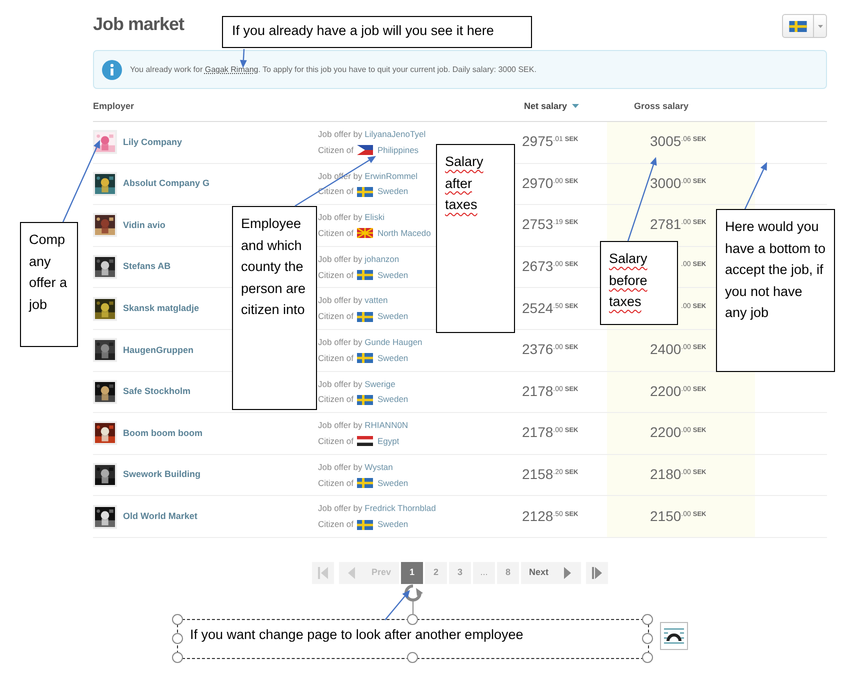 Image resolution: width=848 pixels, height=685 pixels. What do you see at coordinates (382, 259) in the screenshot?
I see `employee-link: johanzon` at bounding box center [382, 259].